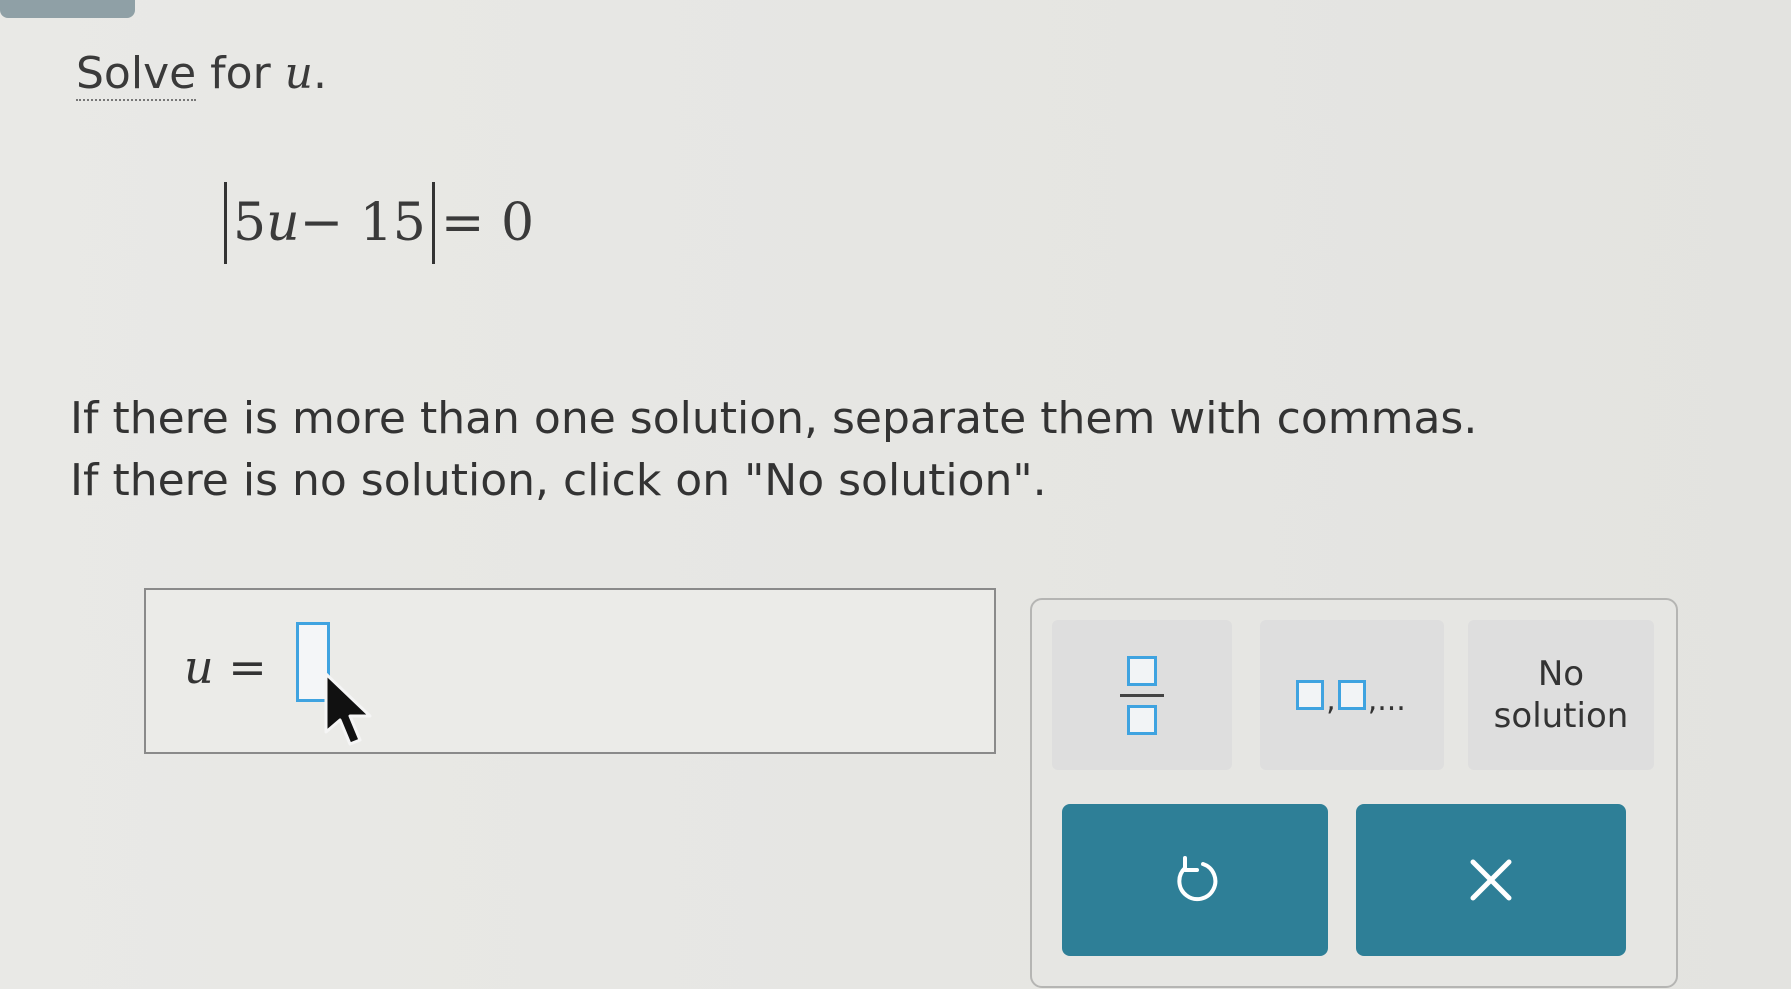  I want to click on prompt-text: for, so click(240, 73).